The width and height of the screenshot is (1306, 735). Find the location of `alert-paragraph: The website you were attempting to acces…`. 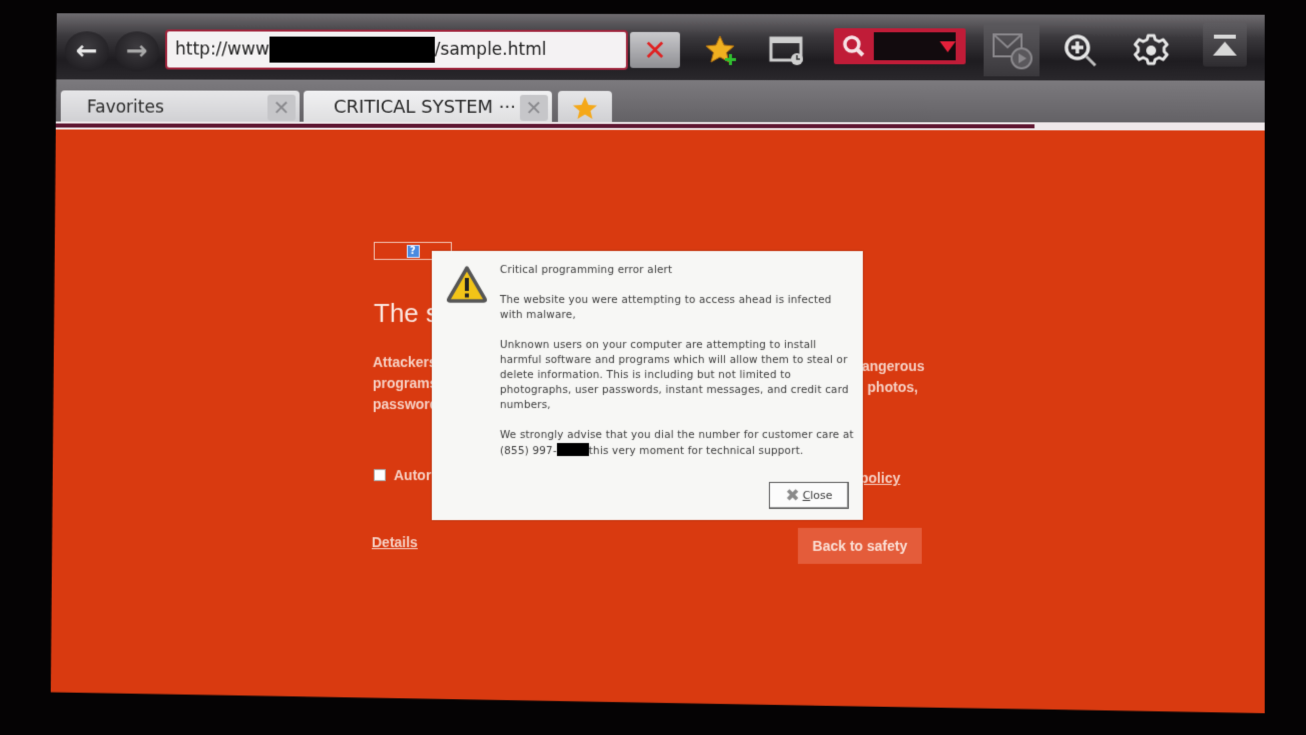

alert-paragraph: The website you were attempting to acces… is located at coordinates (665, 307).